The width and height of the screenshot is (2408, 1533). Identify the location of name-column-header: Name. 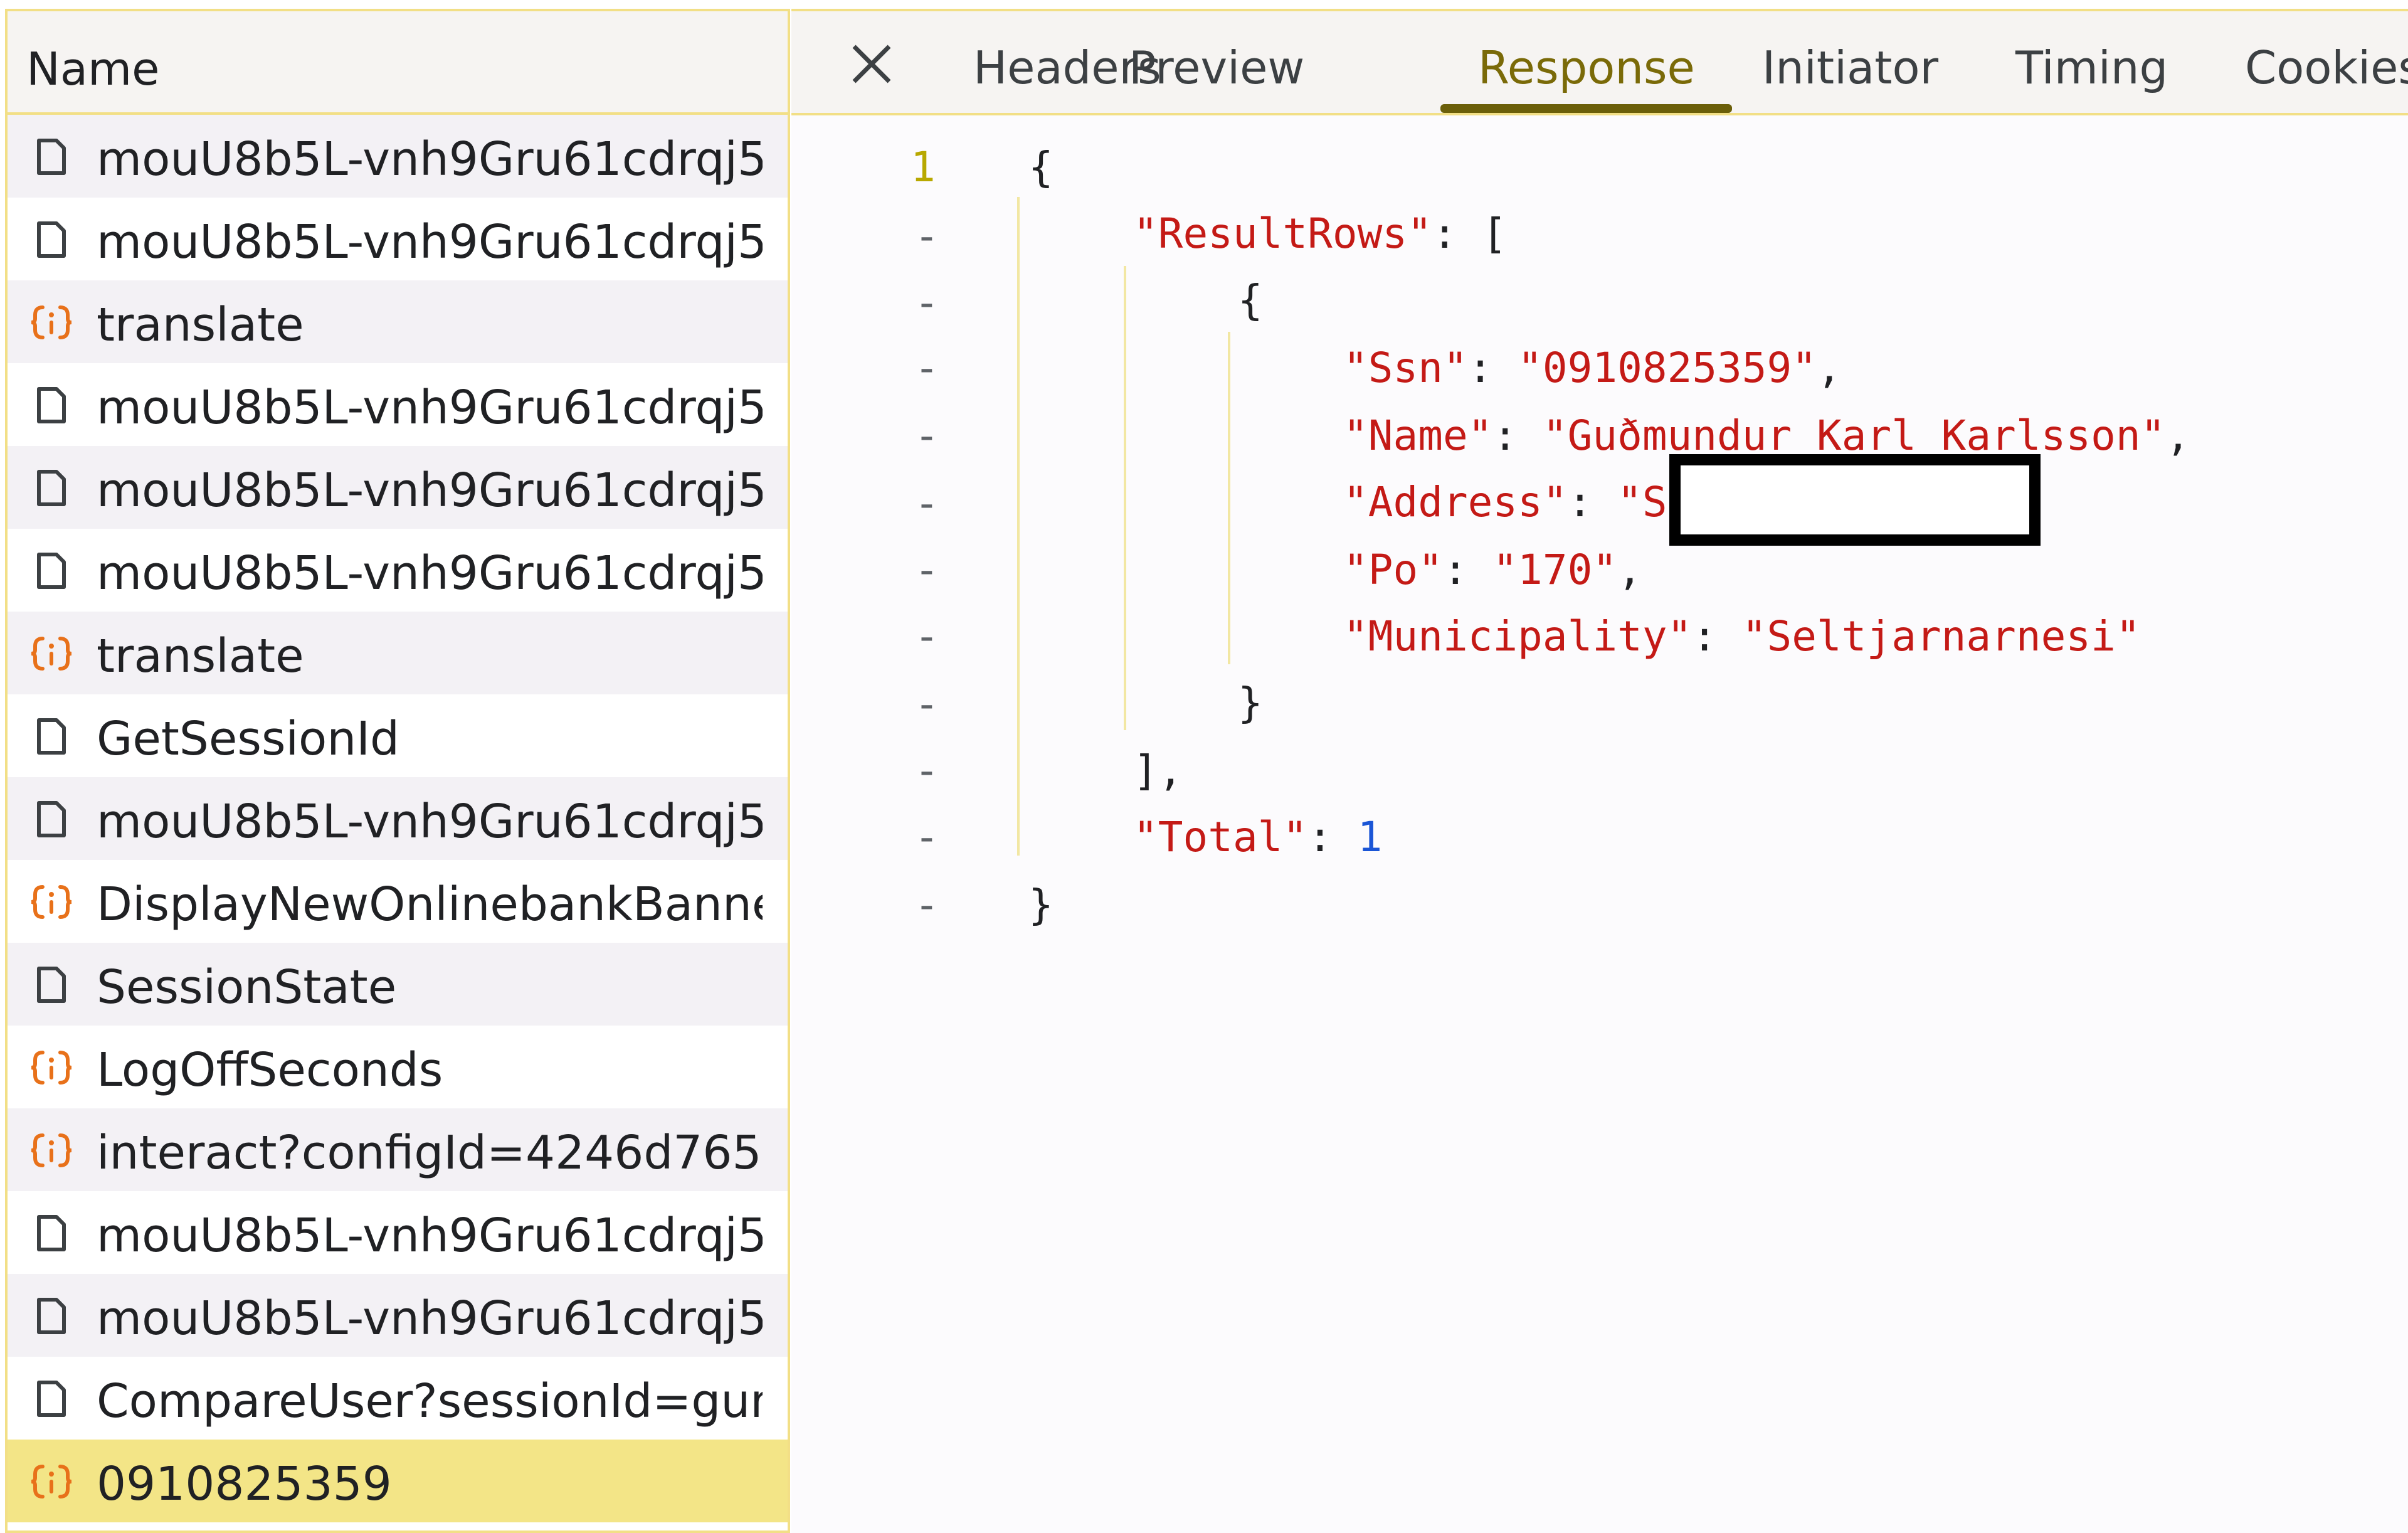
(398, 63).